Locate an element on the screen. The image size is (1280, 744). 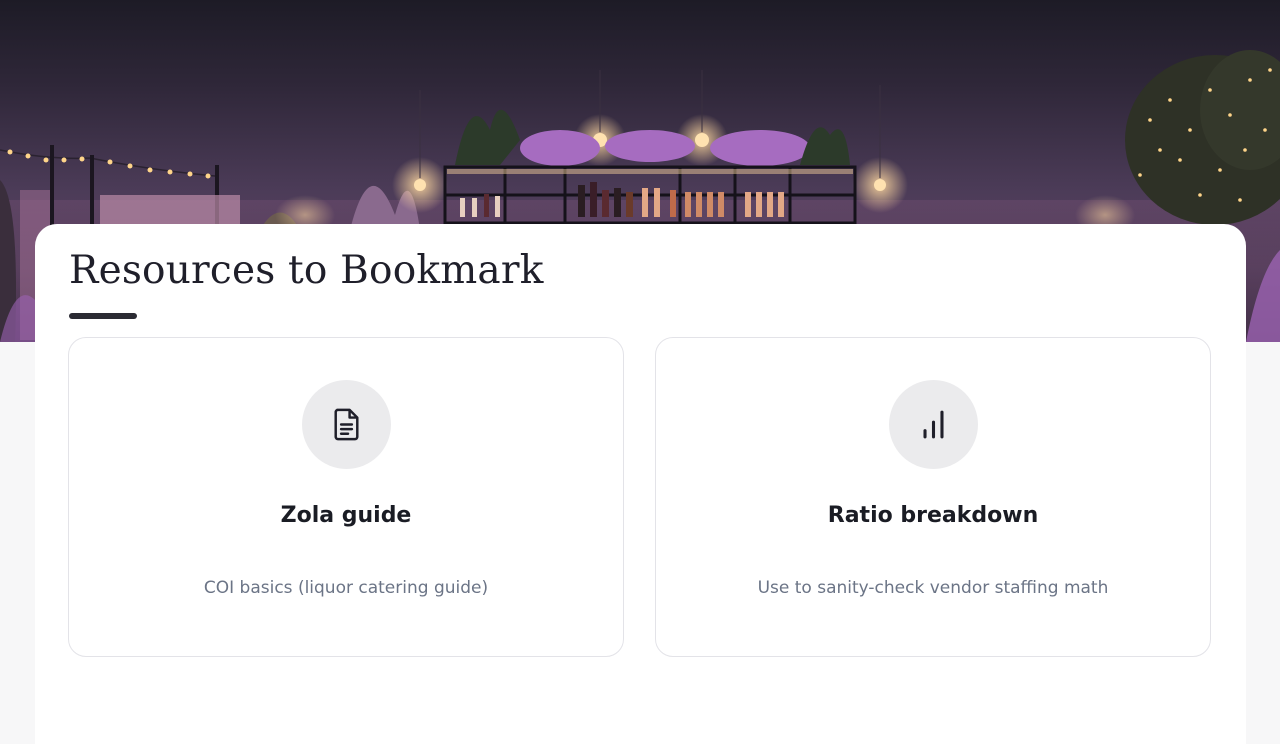
document-icon is located at coordinates (346, 424).